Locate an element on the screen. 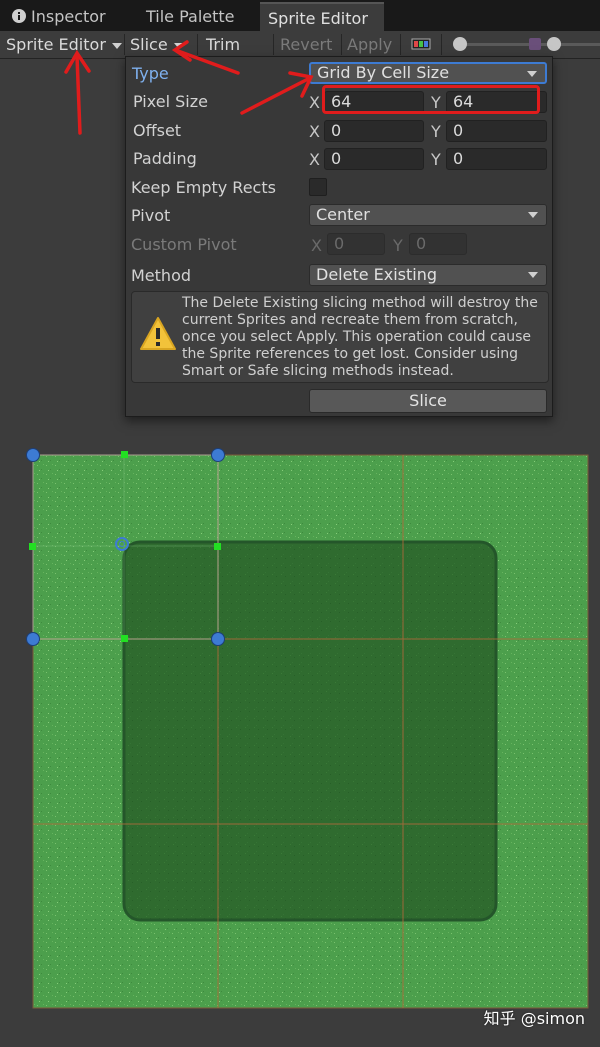 This screenshot has width=600, height=1047. offset-x-label: X is located at coordinates (314, 131).